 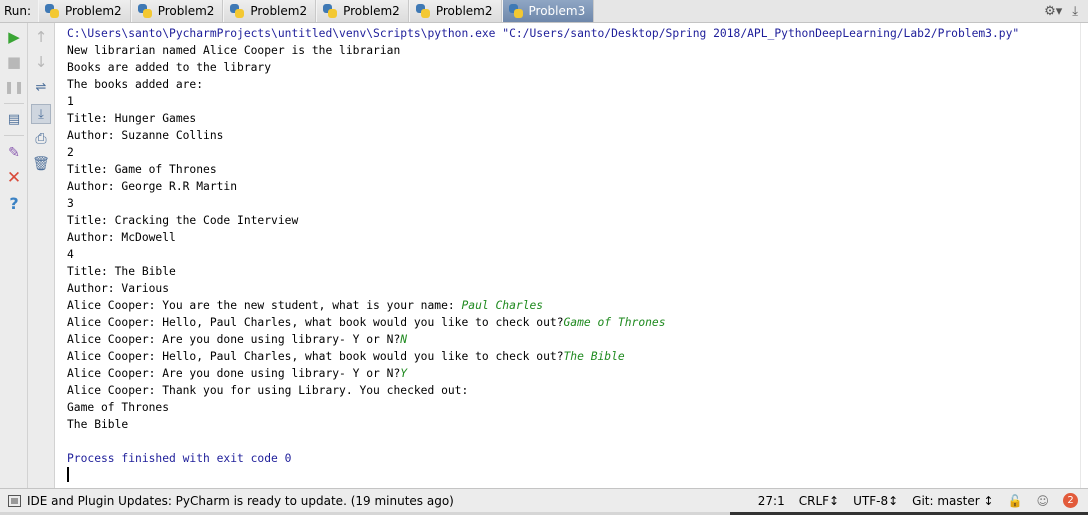 I want to click on run-tab-2: Problem2, so click(x=270, y=11).